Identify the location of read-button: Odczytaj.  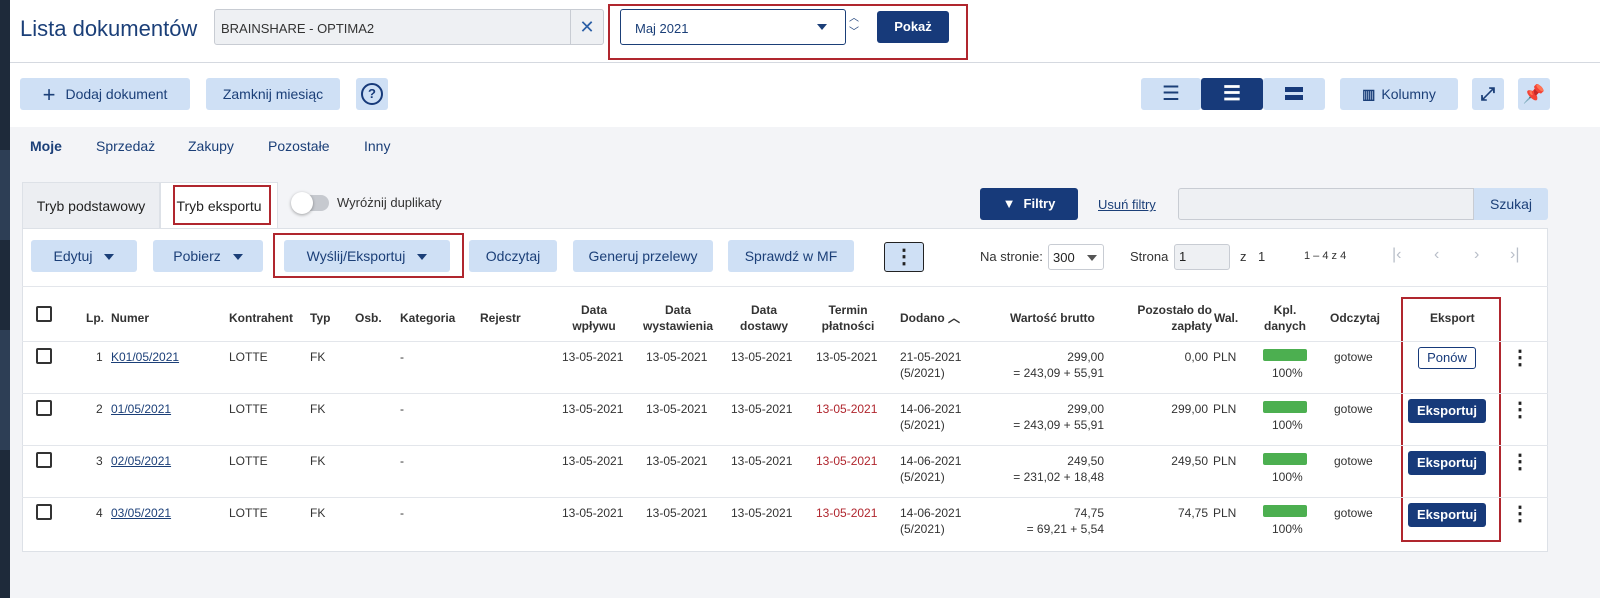
(513, 256).